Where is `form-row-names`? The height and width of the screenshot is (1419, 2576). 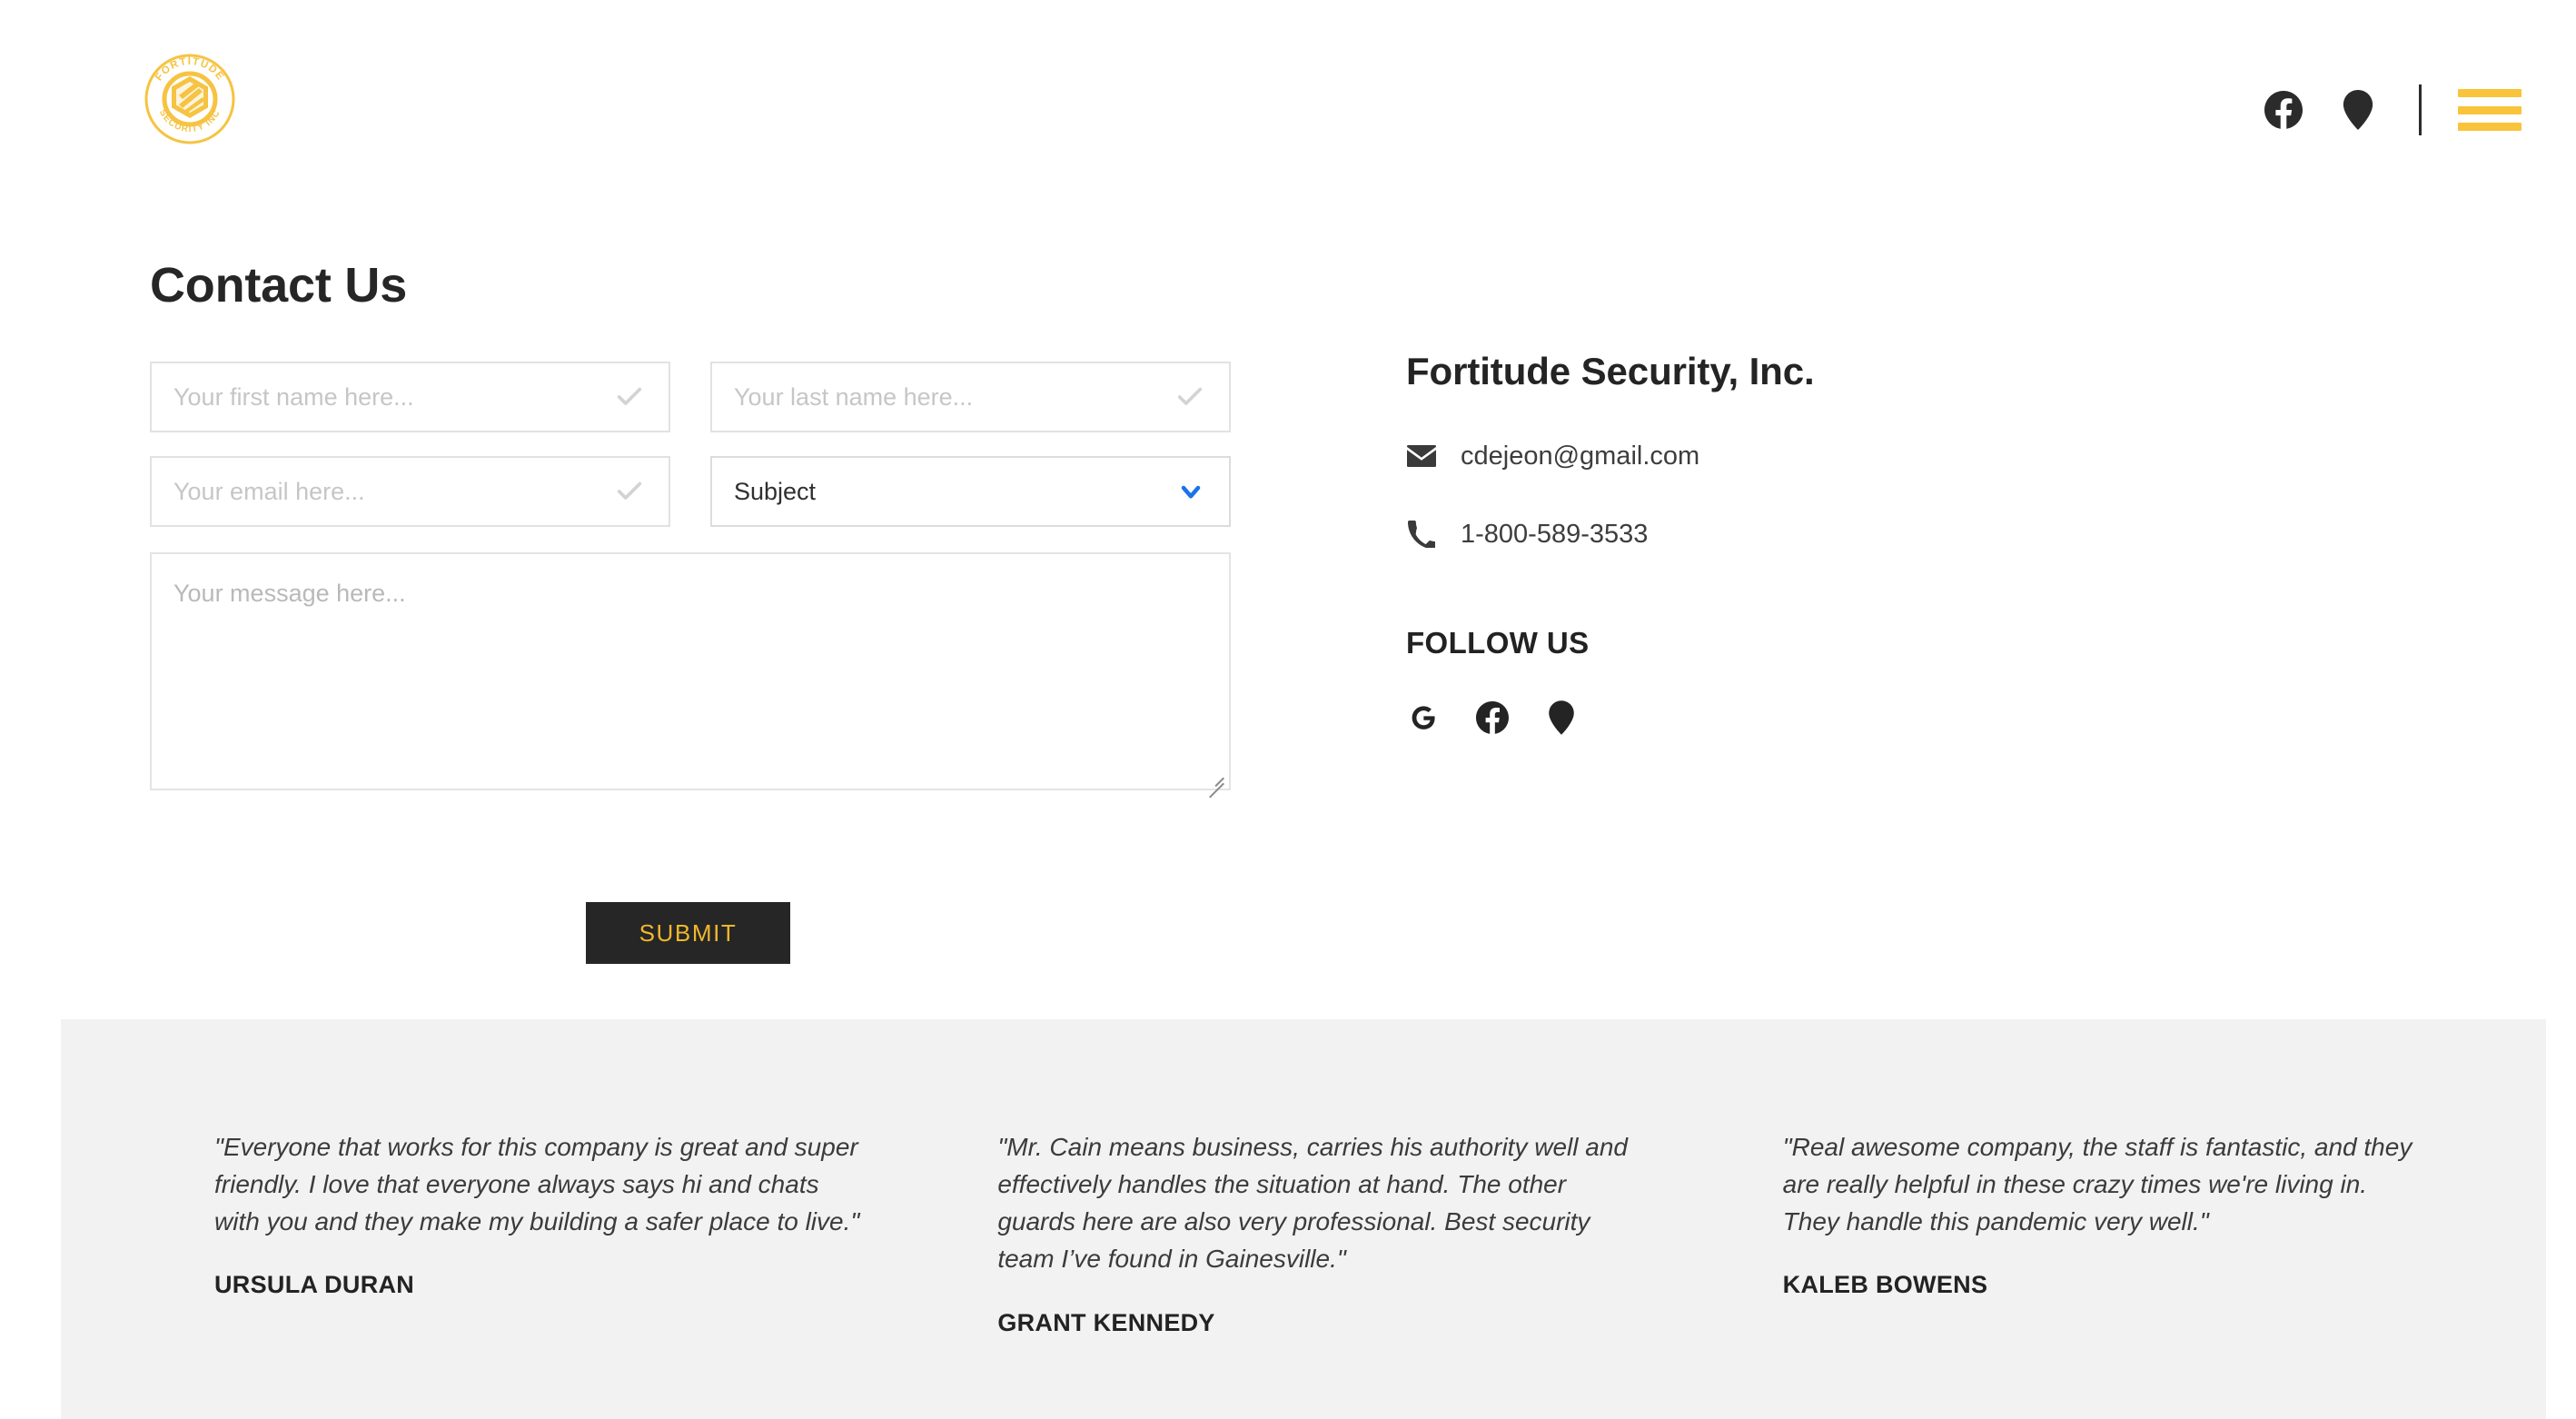
form-row-names is located at coordinates (690, 397).